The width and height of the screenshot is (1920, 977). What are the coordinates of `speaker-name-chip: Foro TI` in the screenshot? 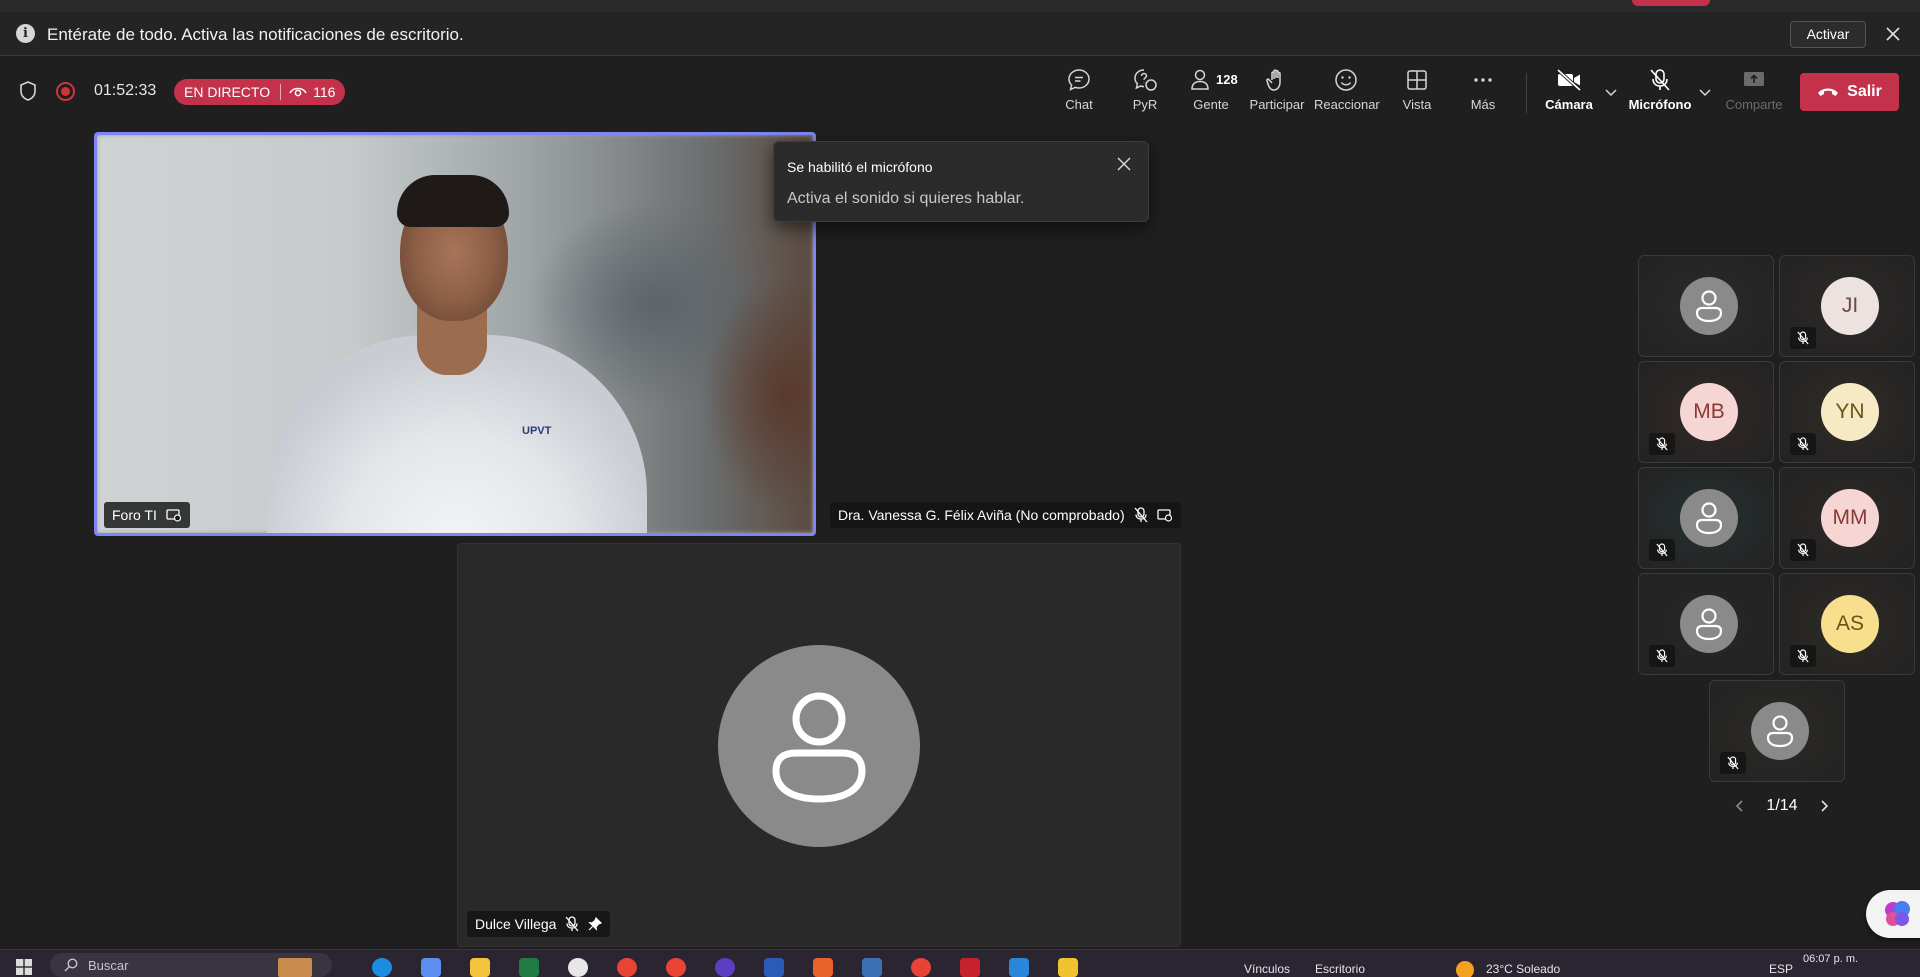 It's located at (147, 515).